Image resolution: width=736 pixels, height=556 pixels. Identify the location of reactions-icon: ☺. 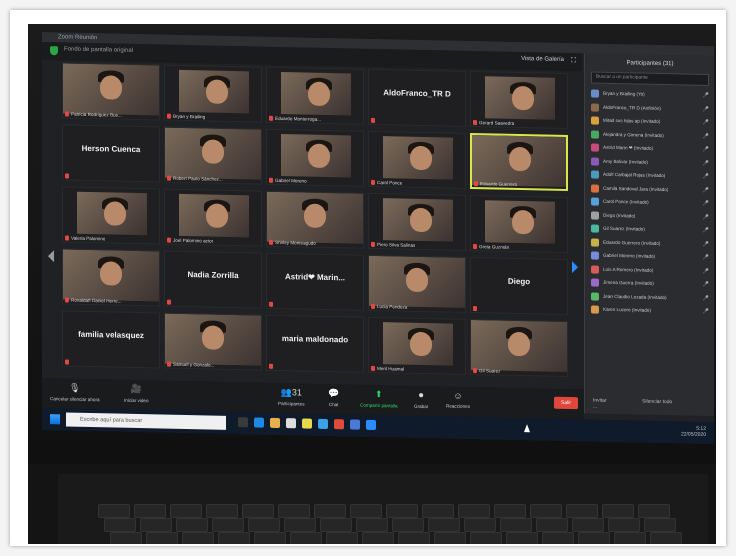
(458, 395).